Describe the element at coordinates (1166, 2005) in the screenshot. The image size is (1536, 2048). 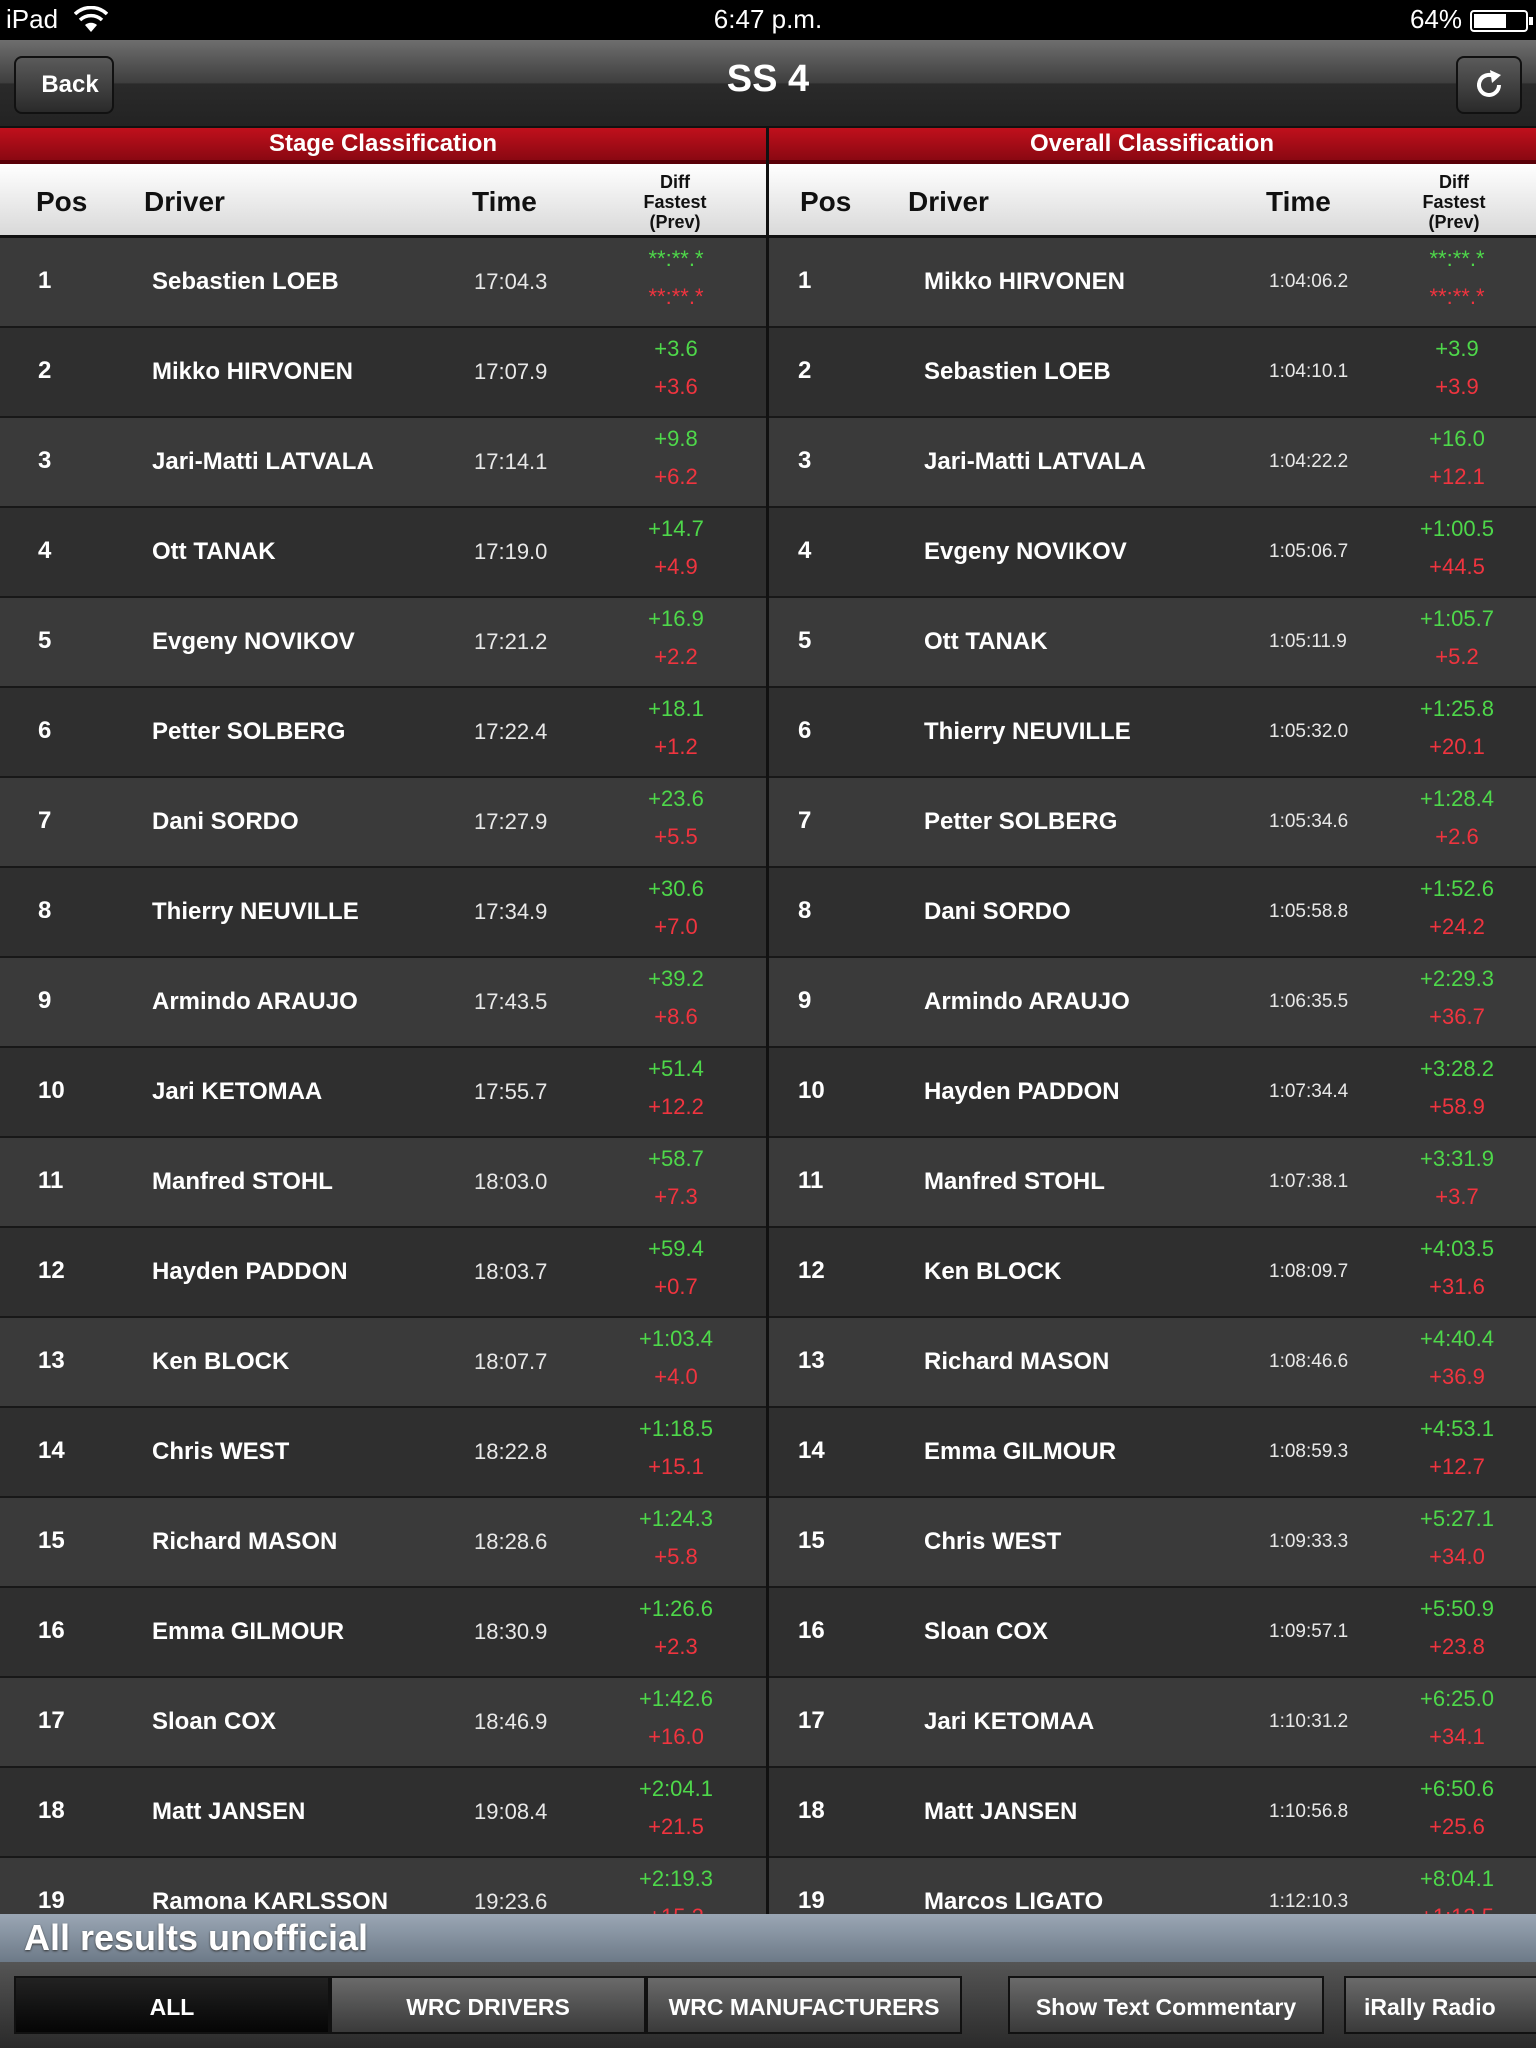
I see `show-text-commentary-button: Show Text Commentary` at that location.